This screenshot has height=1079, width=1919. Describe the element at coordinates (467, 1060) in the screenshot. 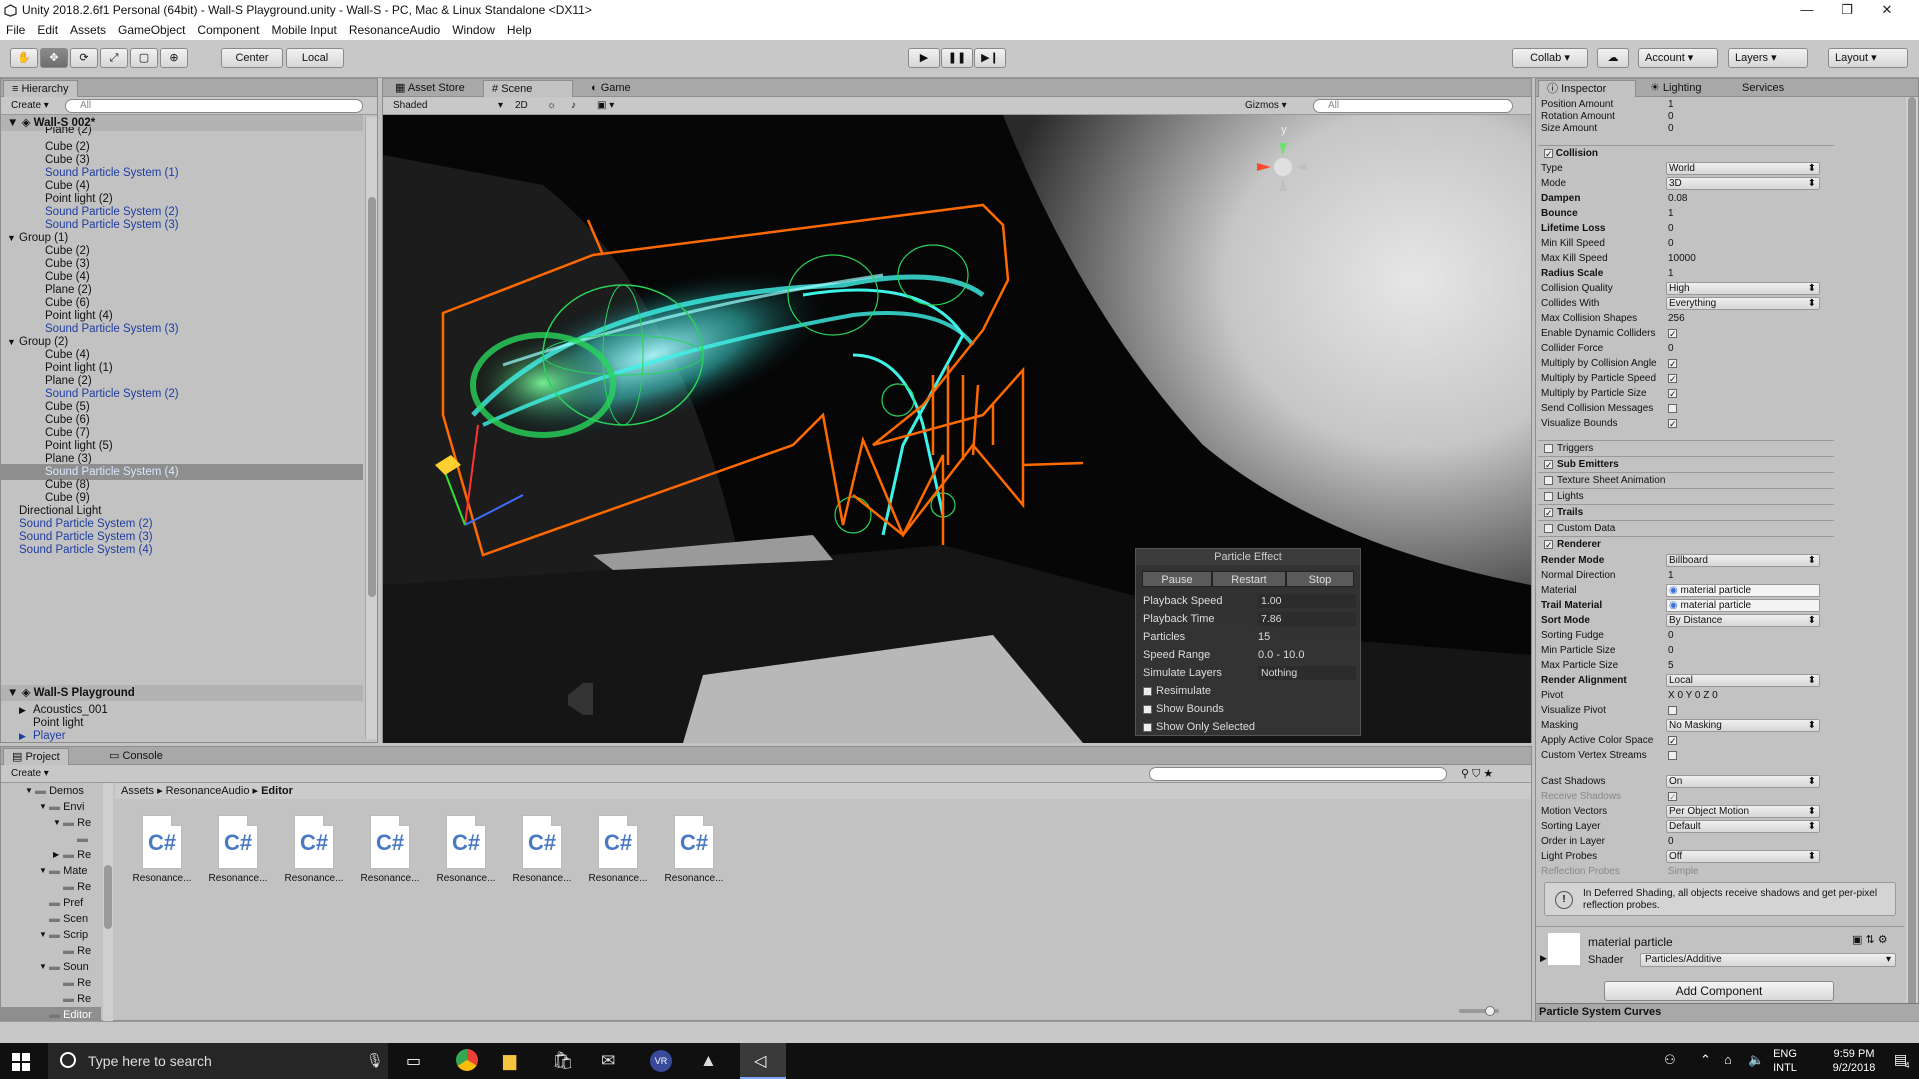

I see `chrome-icon` at that location.